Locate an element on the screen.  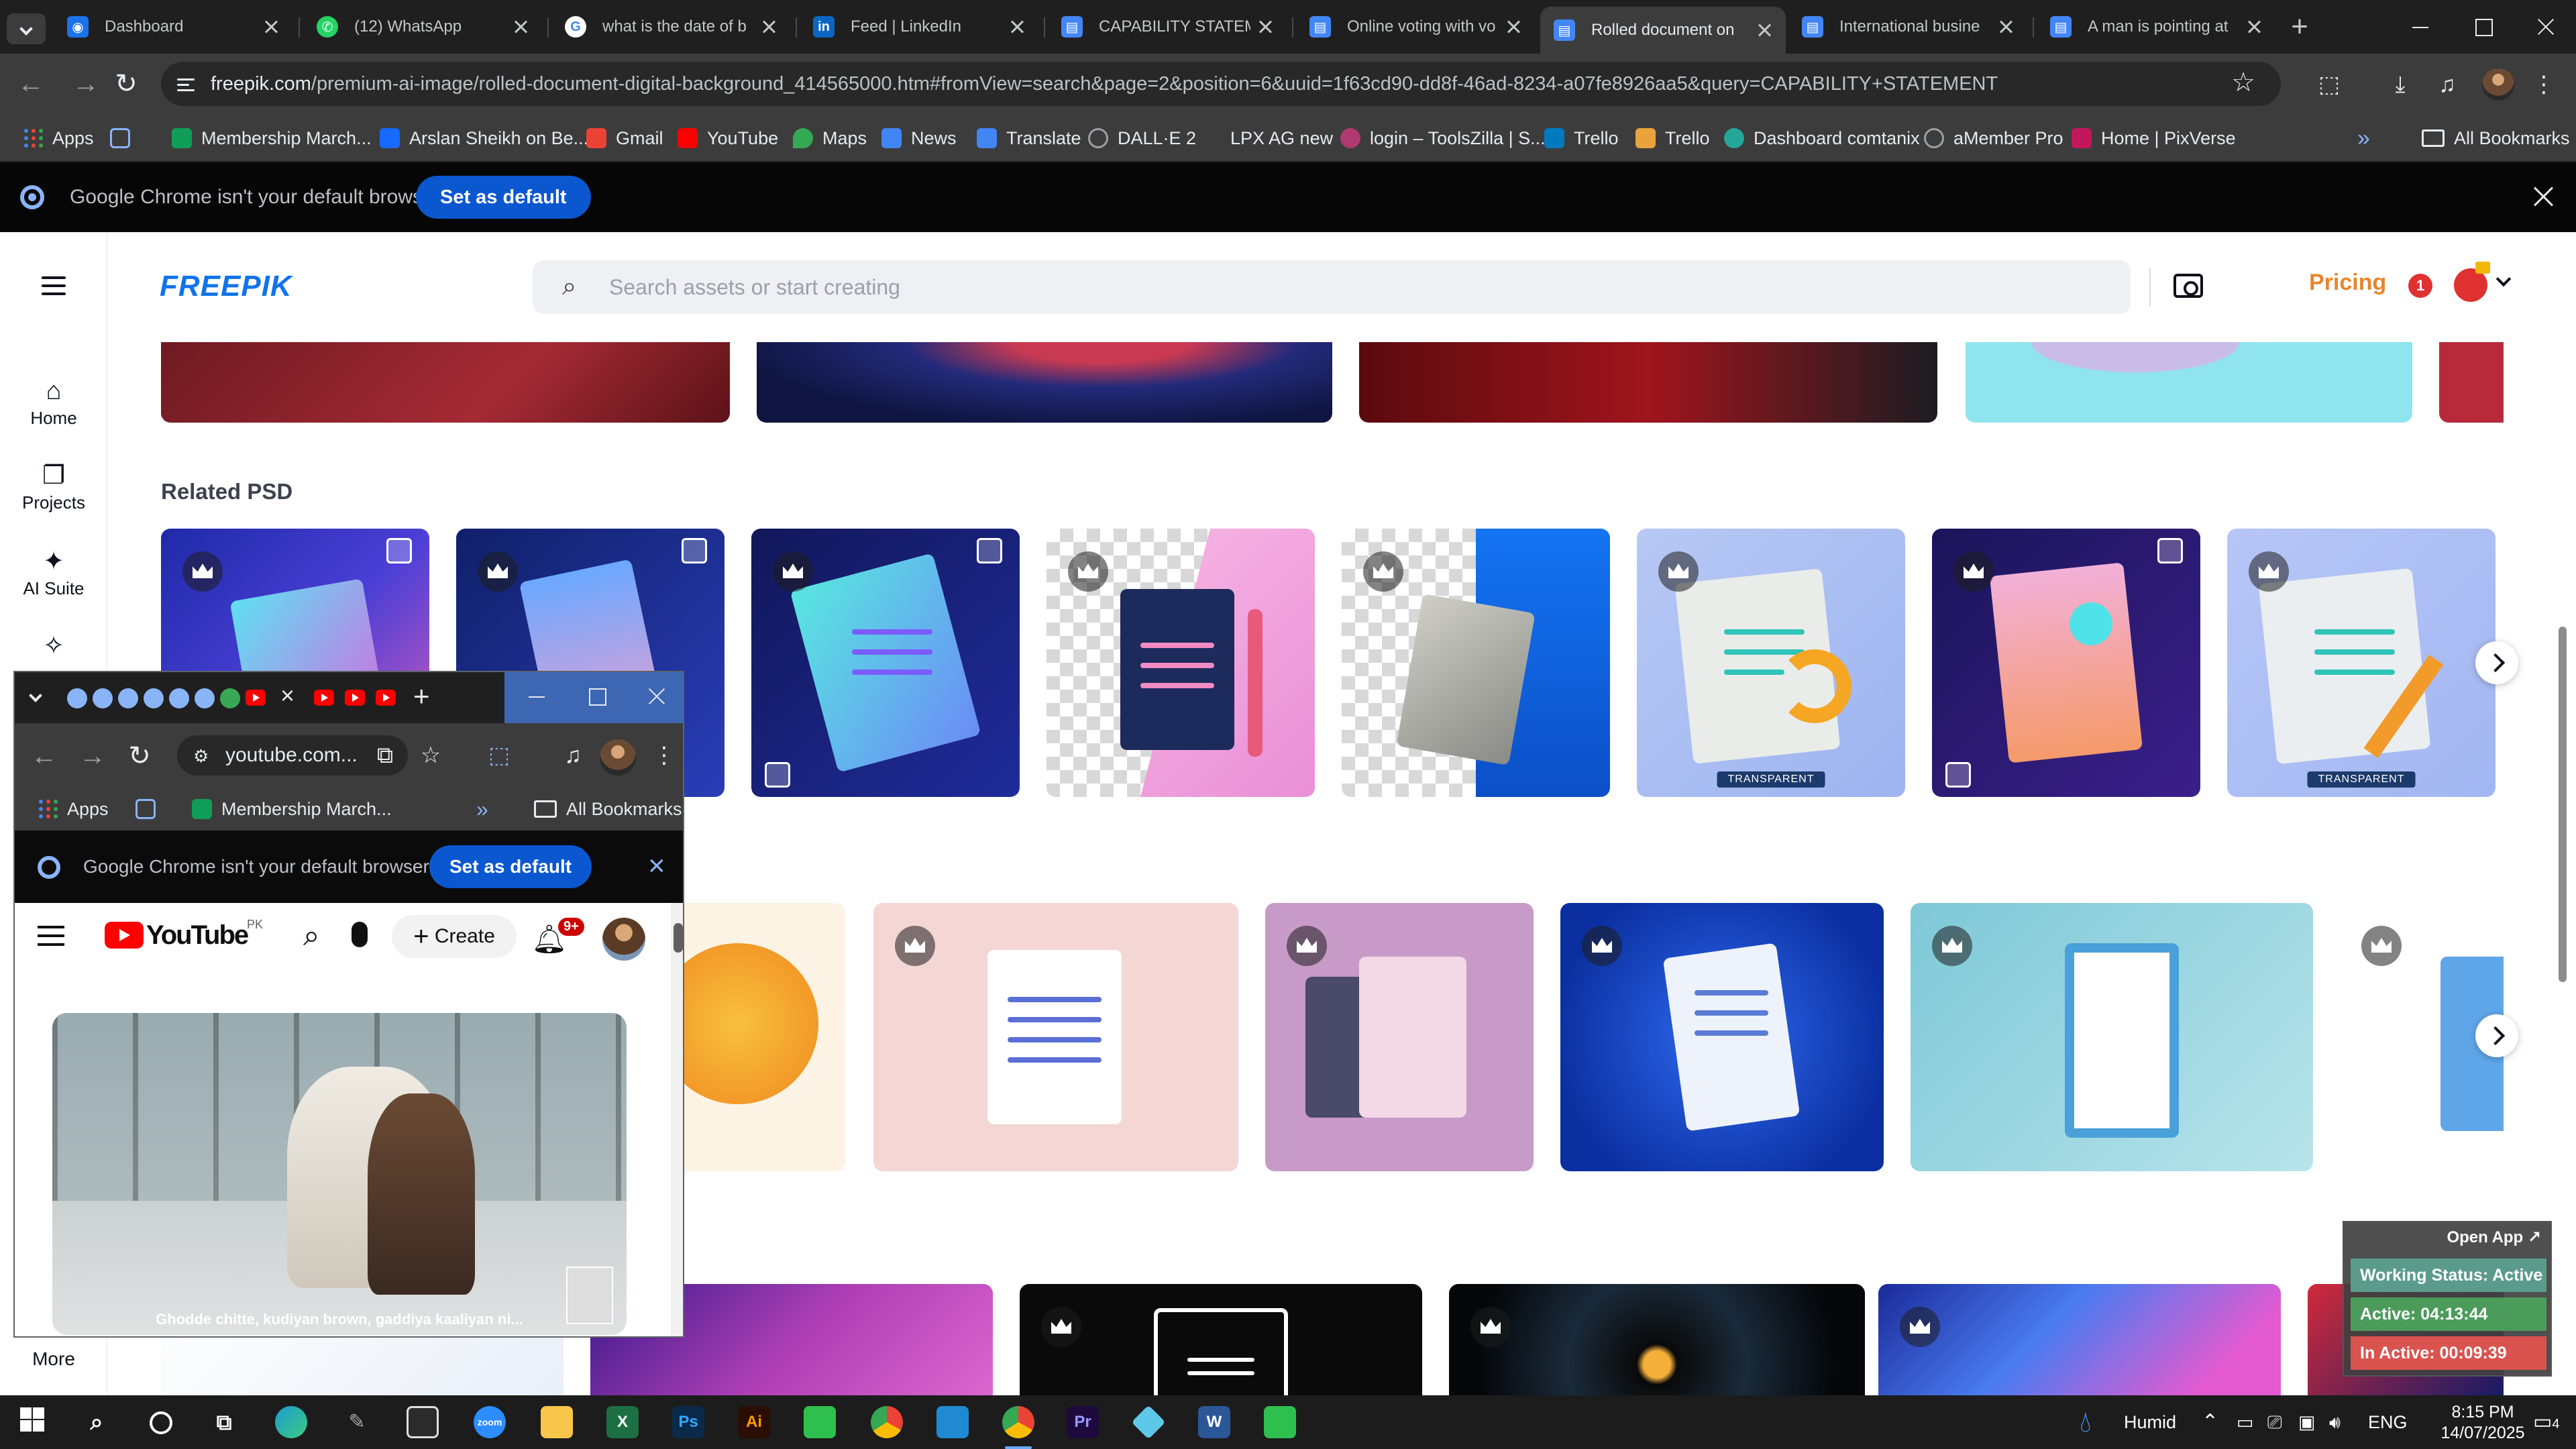
bookmark-trello: Trello is located at coordinates (1581, 138).